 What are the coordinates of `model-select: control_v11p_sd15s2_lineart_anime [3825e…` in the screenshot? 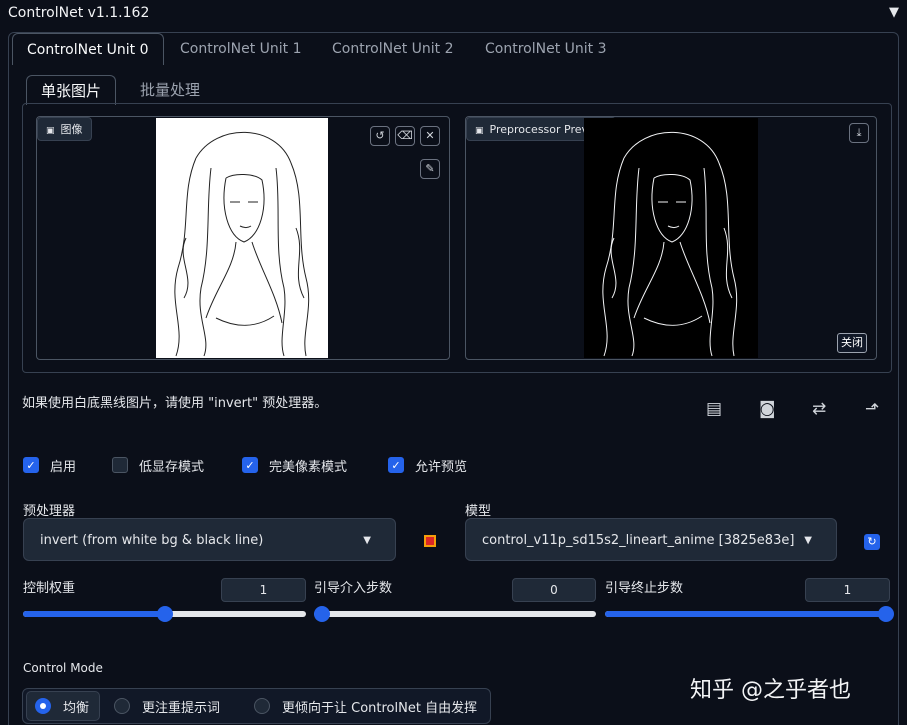 It's located at (651, 539).